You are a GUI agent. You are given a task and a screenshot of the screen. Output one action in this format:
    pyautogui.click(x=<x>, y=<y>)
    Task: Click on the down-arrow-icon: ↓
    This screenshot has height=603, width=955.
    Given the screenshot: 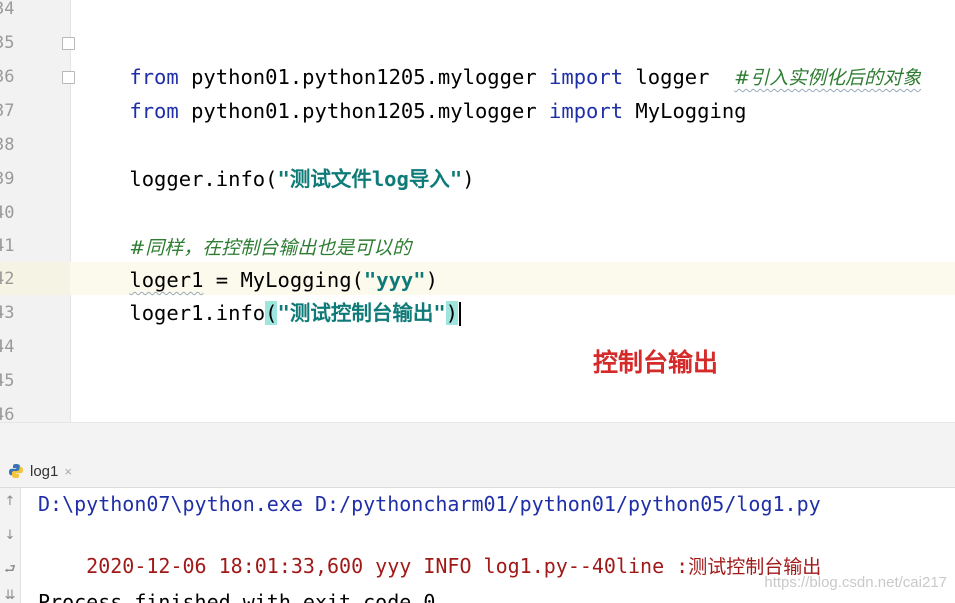 What is the action you would take?
    pyautogui.click(x=10, y=536)
    